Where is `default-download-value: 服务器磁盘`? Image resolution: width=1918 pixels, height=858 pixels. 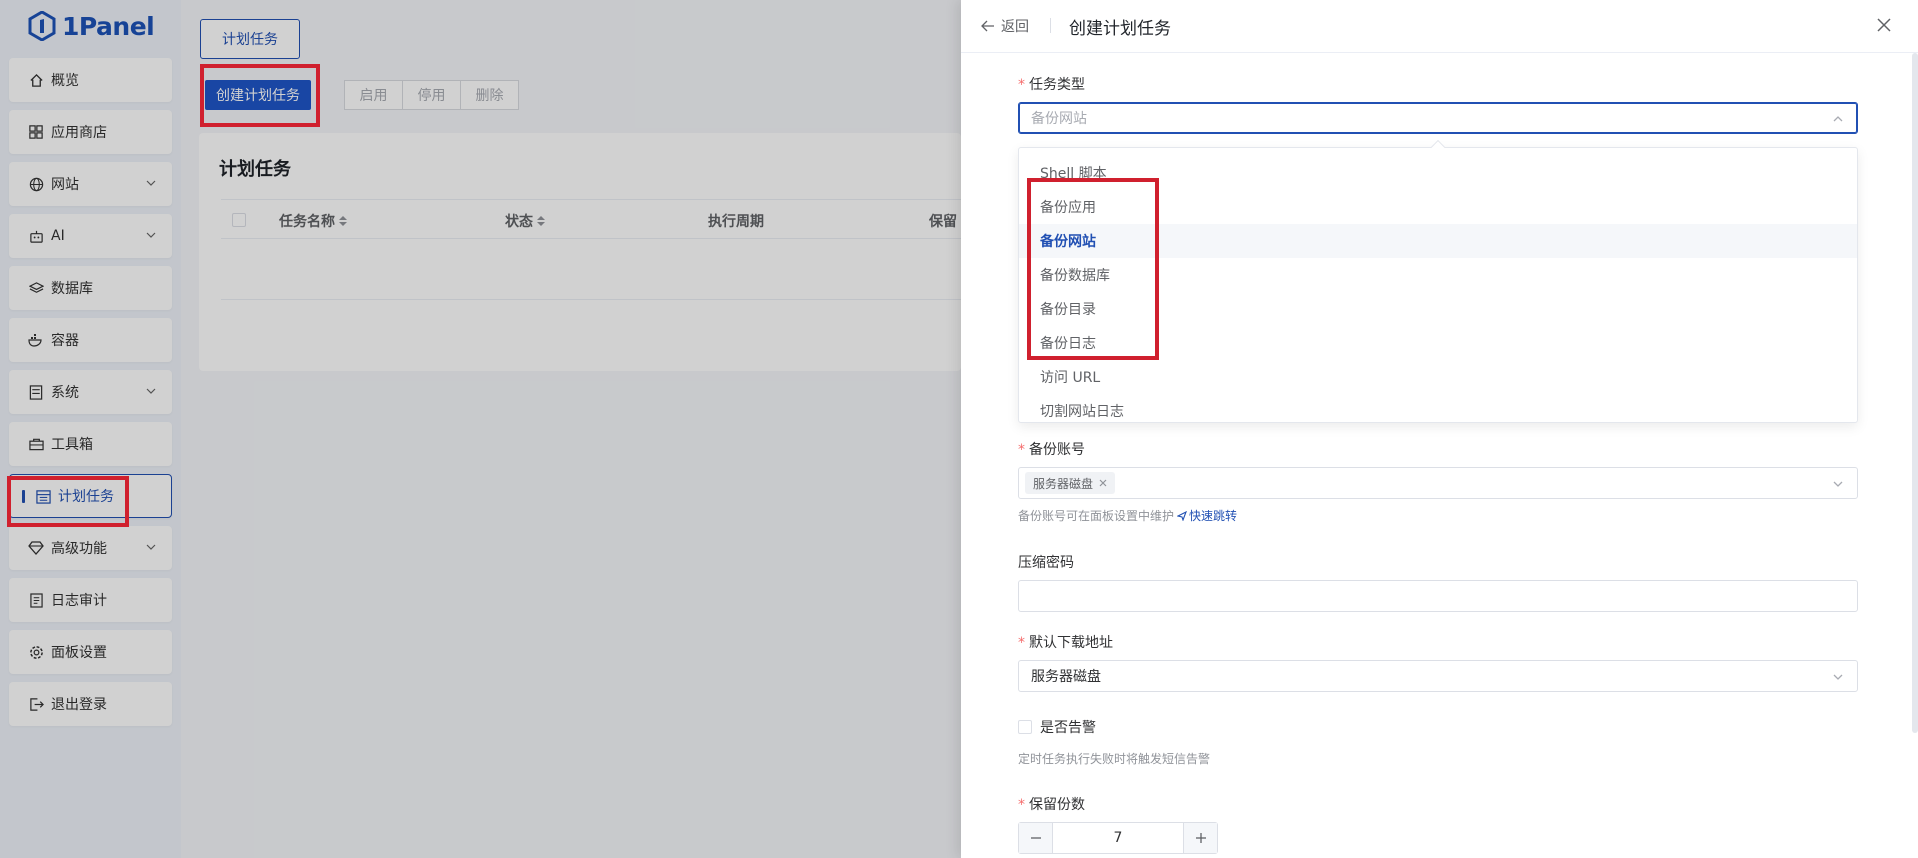
default-download-value: 服务器磁盘 is located at coordinates (1066, 677).